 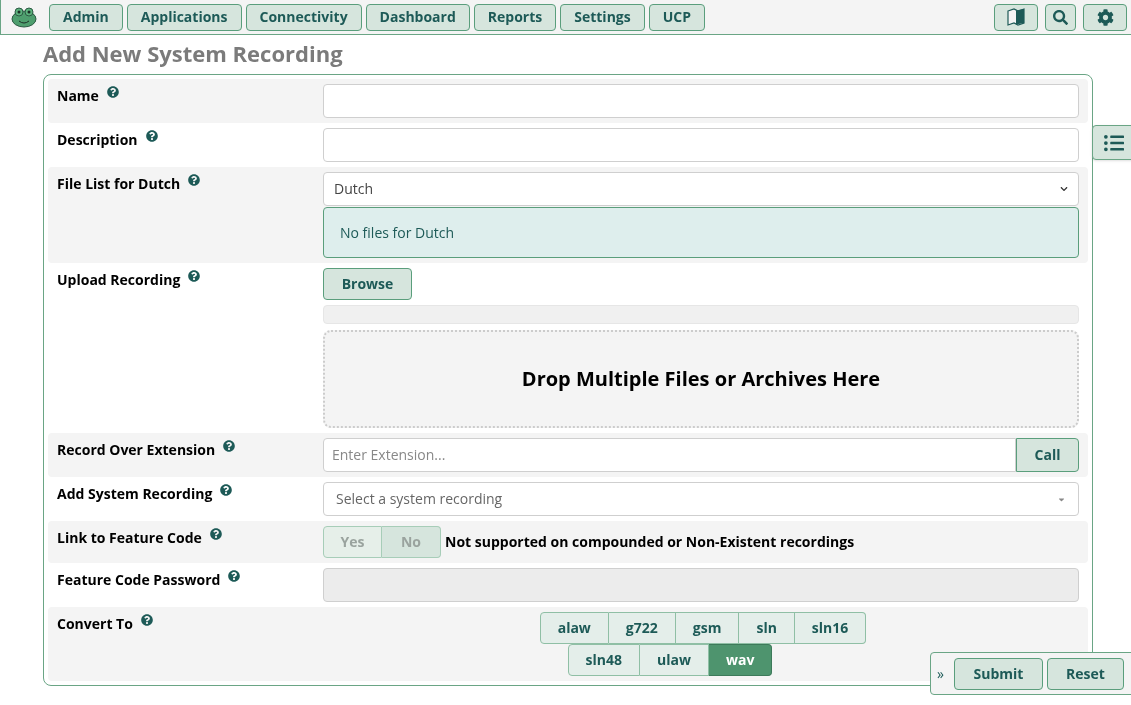 What do you see at coordinates (767, 628) in the screenshot?
I see `format-option: sln` at bounding box center [767, 628].